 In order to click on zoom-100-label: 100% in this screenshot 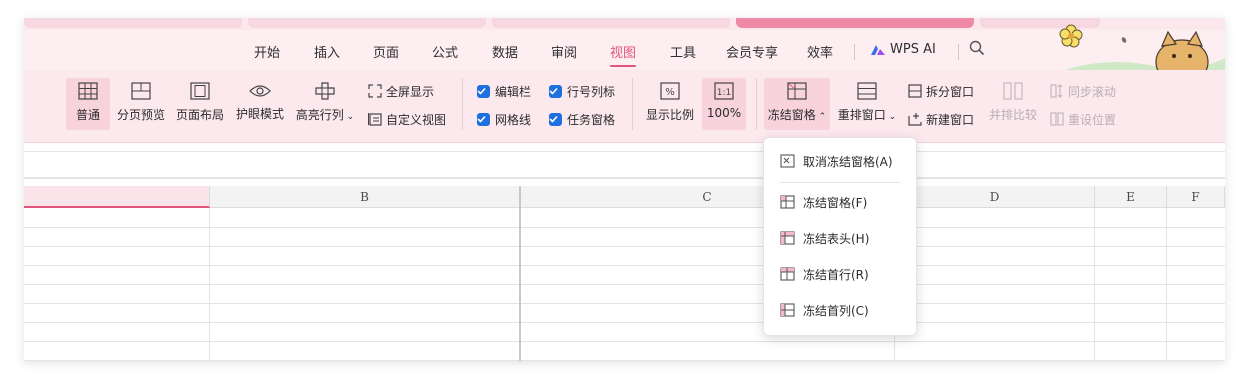, I will do `click(724, 113)`.